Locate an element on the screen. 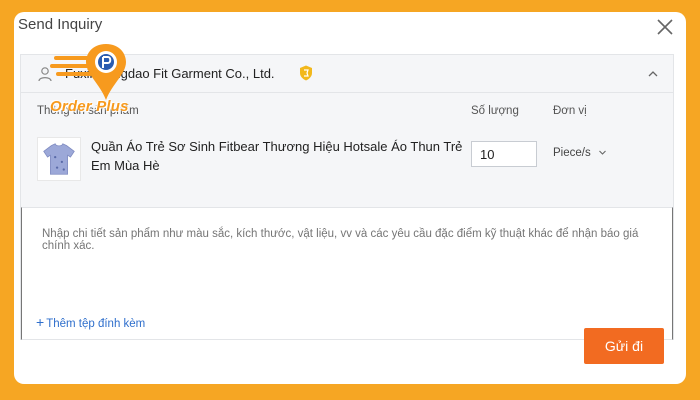 This screenshot has height=400, width=700. unit-select: Piece/s is located at coordinates (580, 153).